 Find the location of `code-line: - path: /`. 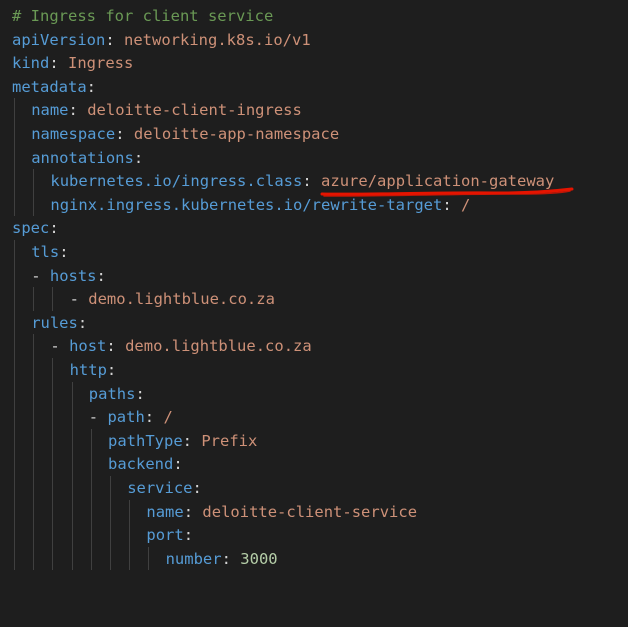

code-line: - path: / is located at coordinates (131, 417).